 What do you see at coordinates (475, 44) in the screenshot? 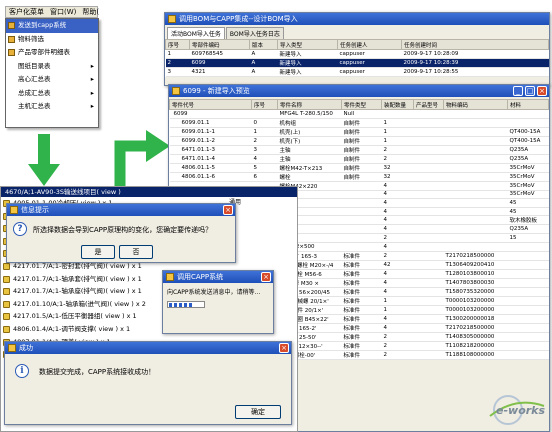
I see `col-created-time: 任务创建时间` at bounding box center [475, 44].